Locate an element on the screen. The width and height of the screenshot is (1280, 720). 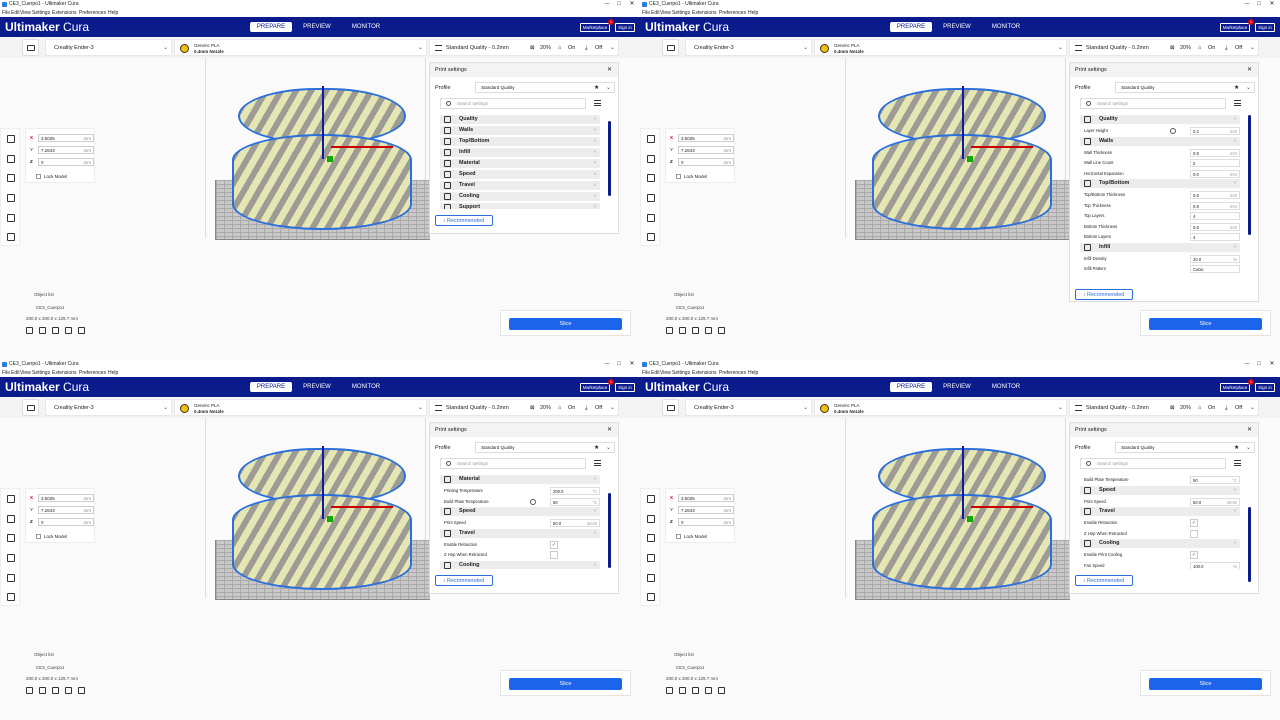
setting-checkbox: ✓ is located at coordinates (1194, 555).